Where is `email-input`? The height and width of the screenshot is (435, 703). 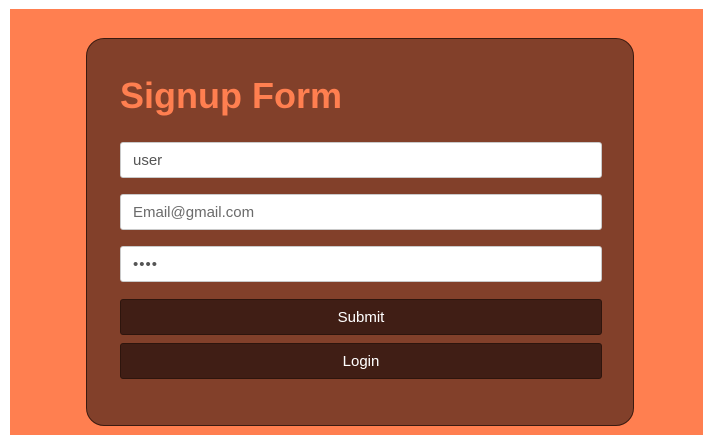 email-input is located at coordinates (361, 212).